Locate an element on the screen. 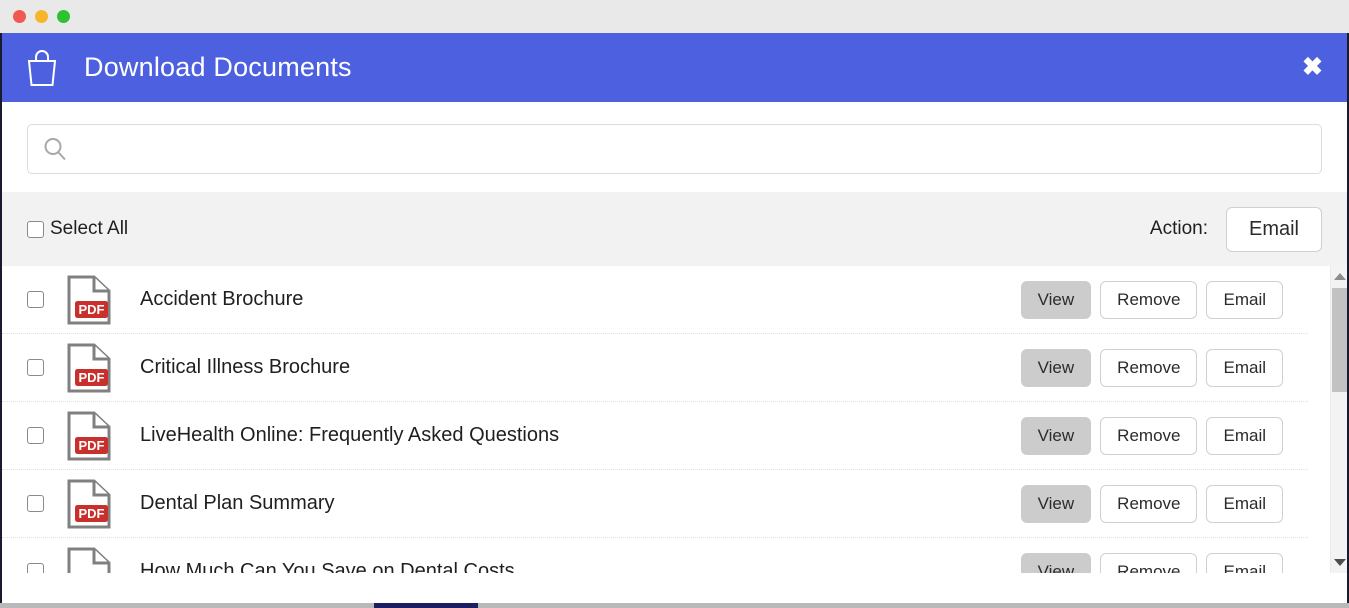  select-all-label: Select All is located at coordinates (89, 228).